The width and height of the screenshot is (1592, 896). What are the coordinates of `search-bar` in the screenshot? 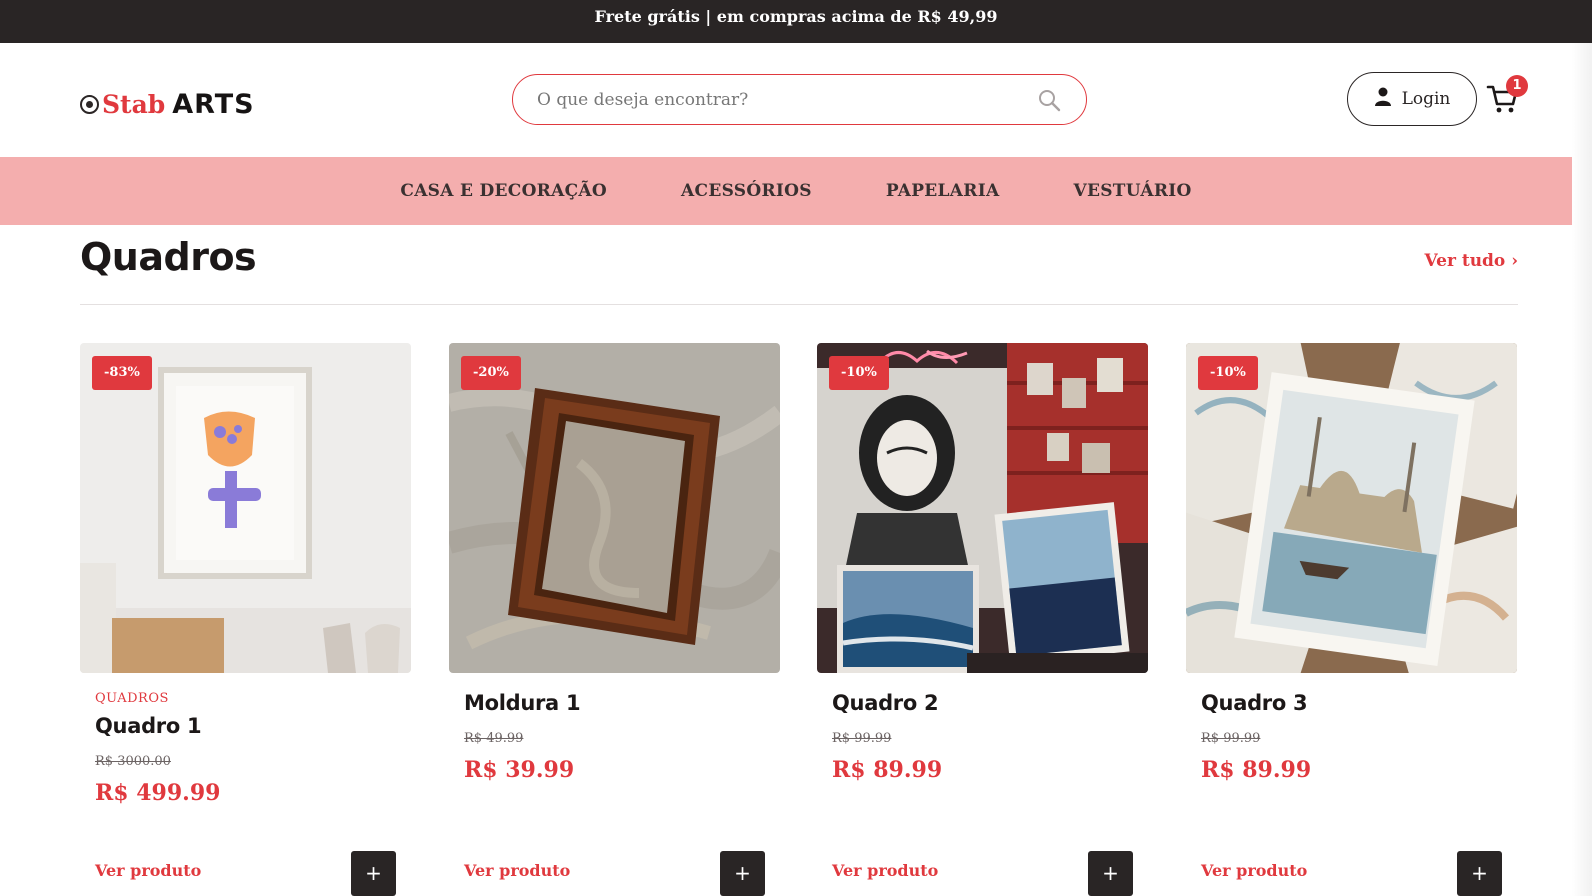 It's located at (799, 99).